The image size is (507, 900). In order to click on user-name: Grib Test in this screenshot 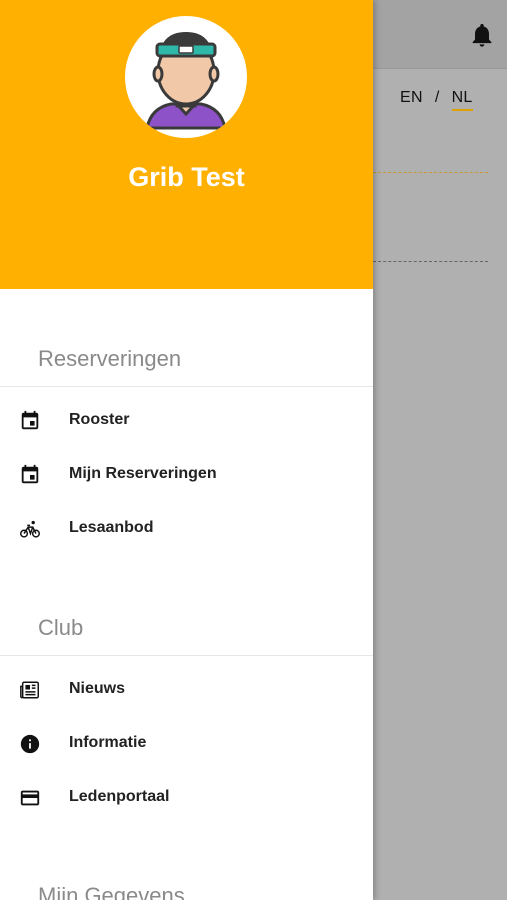, I will do `click(186, 177)`.